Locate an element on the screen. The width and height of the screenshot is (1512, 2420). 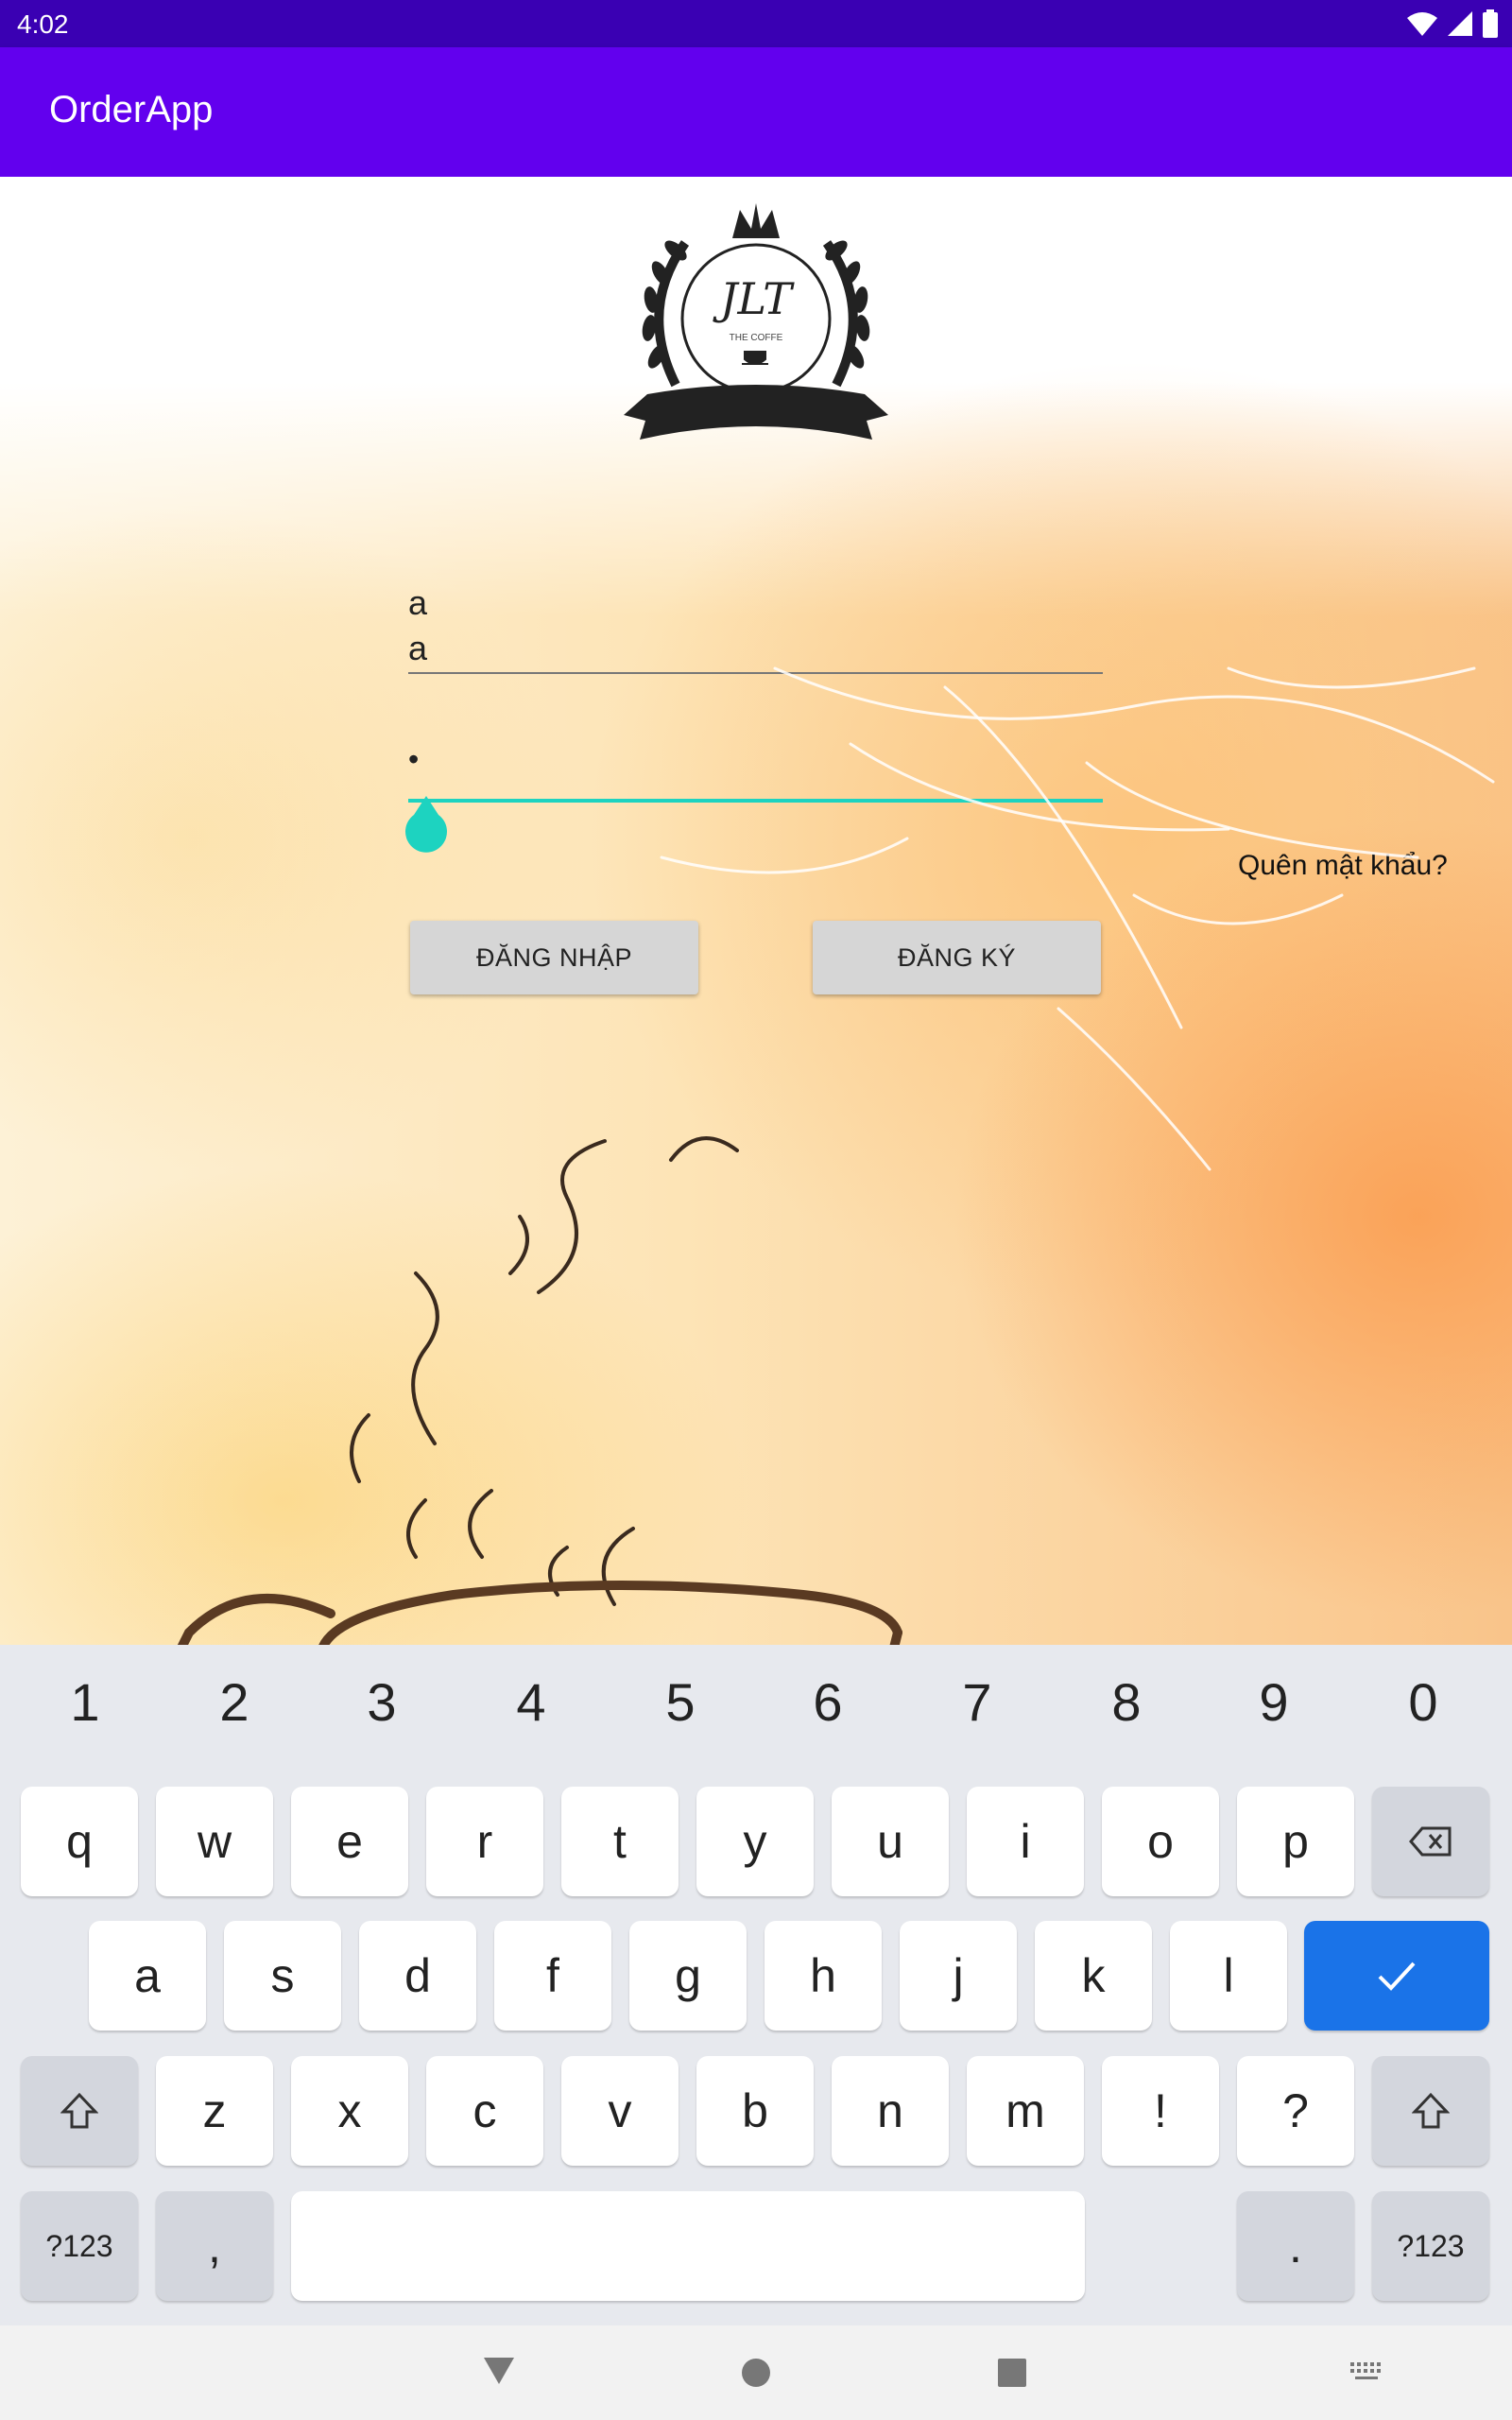
key-i: i is located at coordinates (1025, 1841).